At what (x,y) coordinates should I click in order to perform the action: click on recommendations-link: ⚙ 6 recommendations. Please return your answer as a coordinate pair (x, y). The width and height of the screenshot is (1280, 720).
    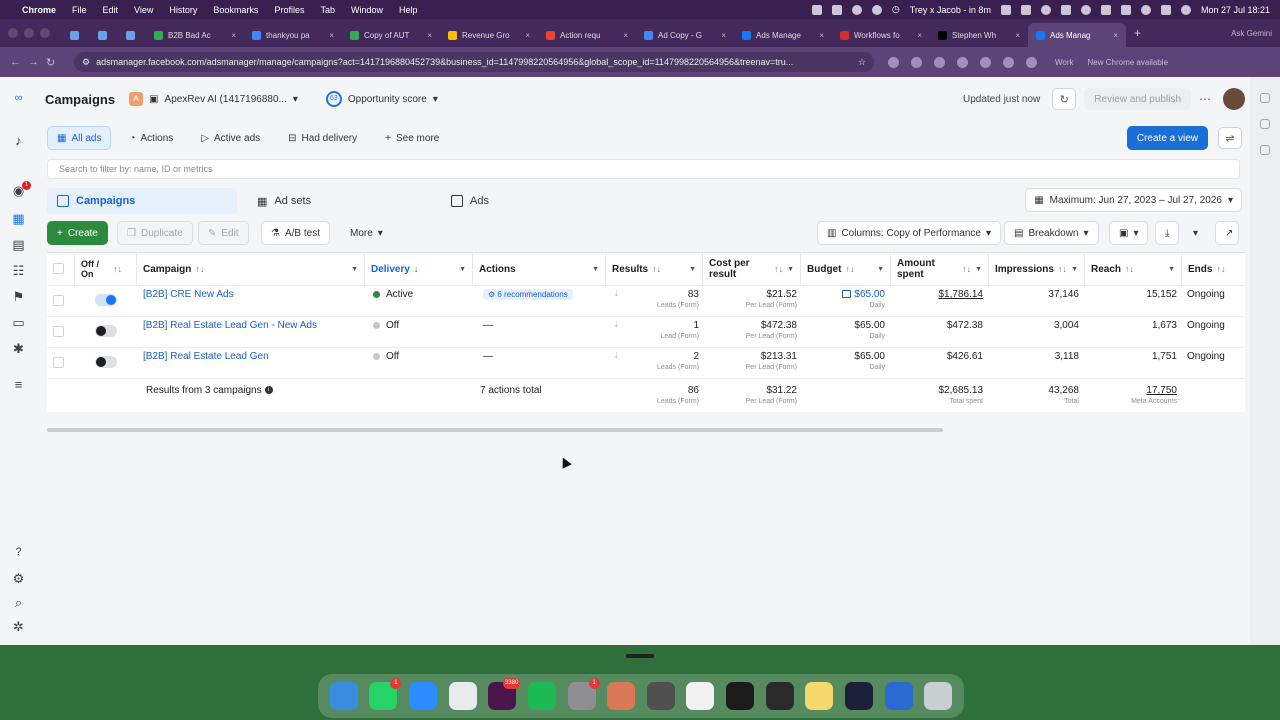
    Looking at the image, I should click on (528, 294).